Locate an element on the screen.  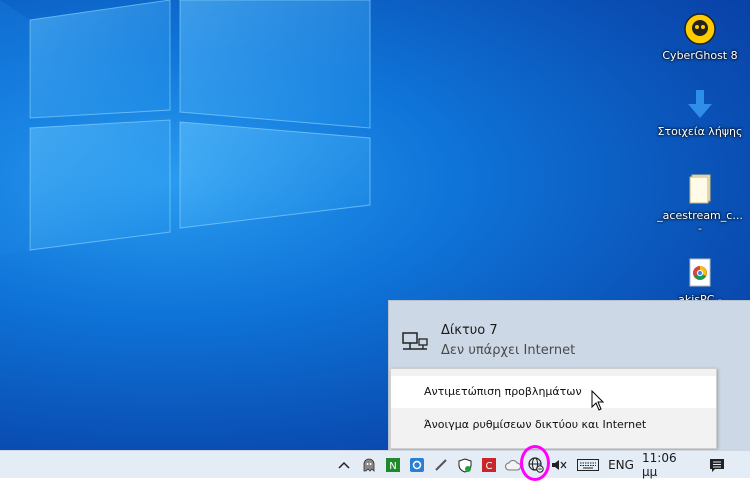
menu-item-open-network-settings: Άνοιγμα ρυθμίσεων δικτύου και Internet is located at coordinates (553, 425).